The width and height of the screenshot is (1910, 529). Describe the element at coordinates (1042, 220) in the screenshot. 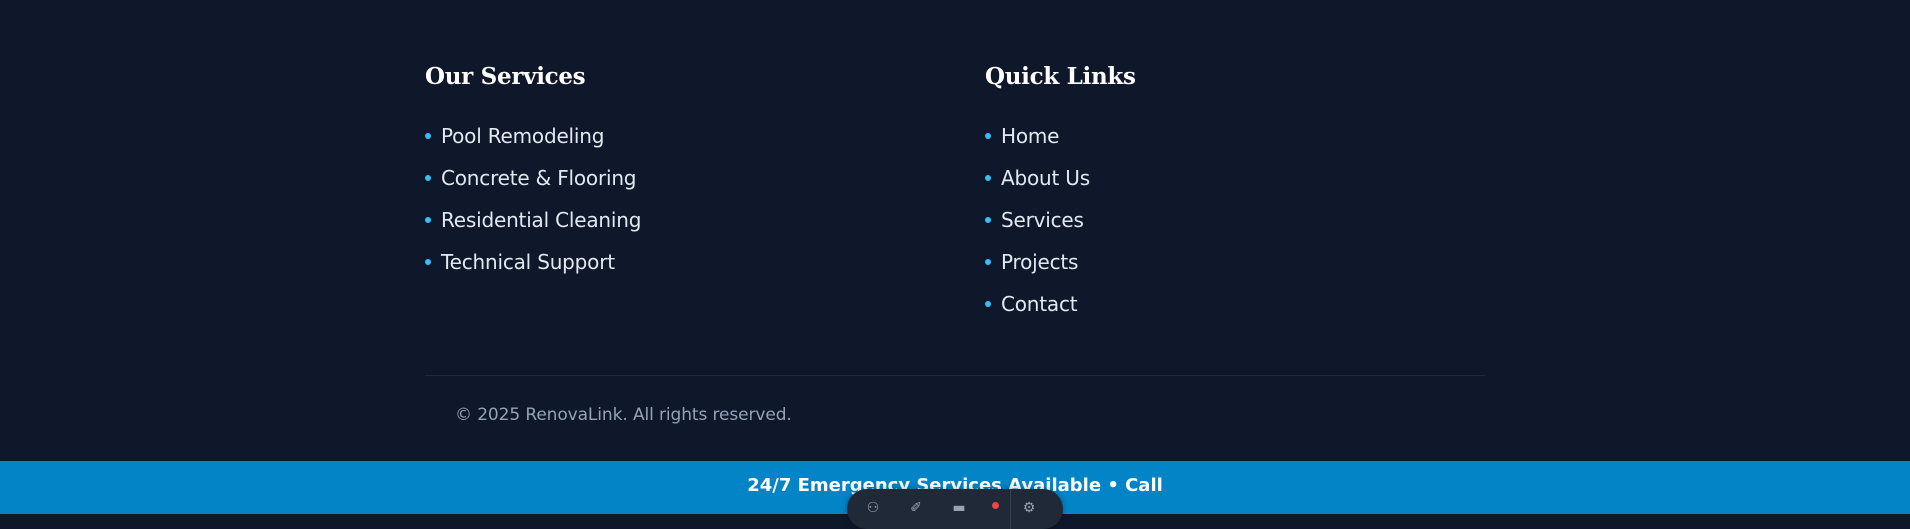

I see `quick-link-label: Services` at that location.